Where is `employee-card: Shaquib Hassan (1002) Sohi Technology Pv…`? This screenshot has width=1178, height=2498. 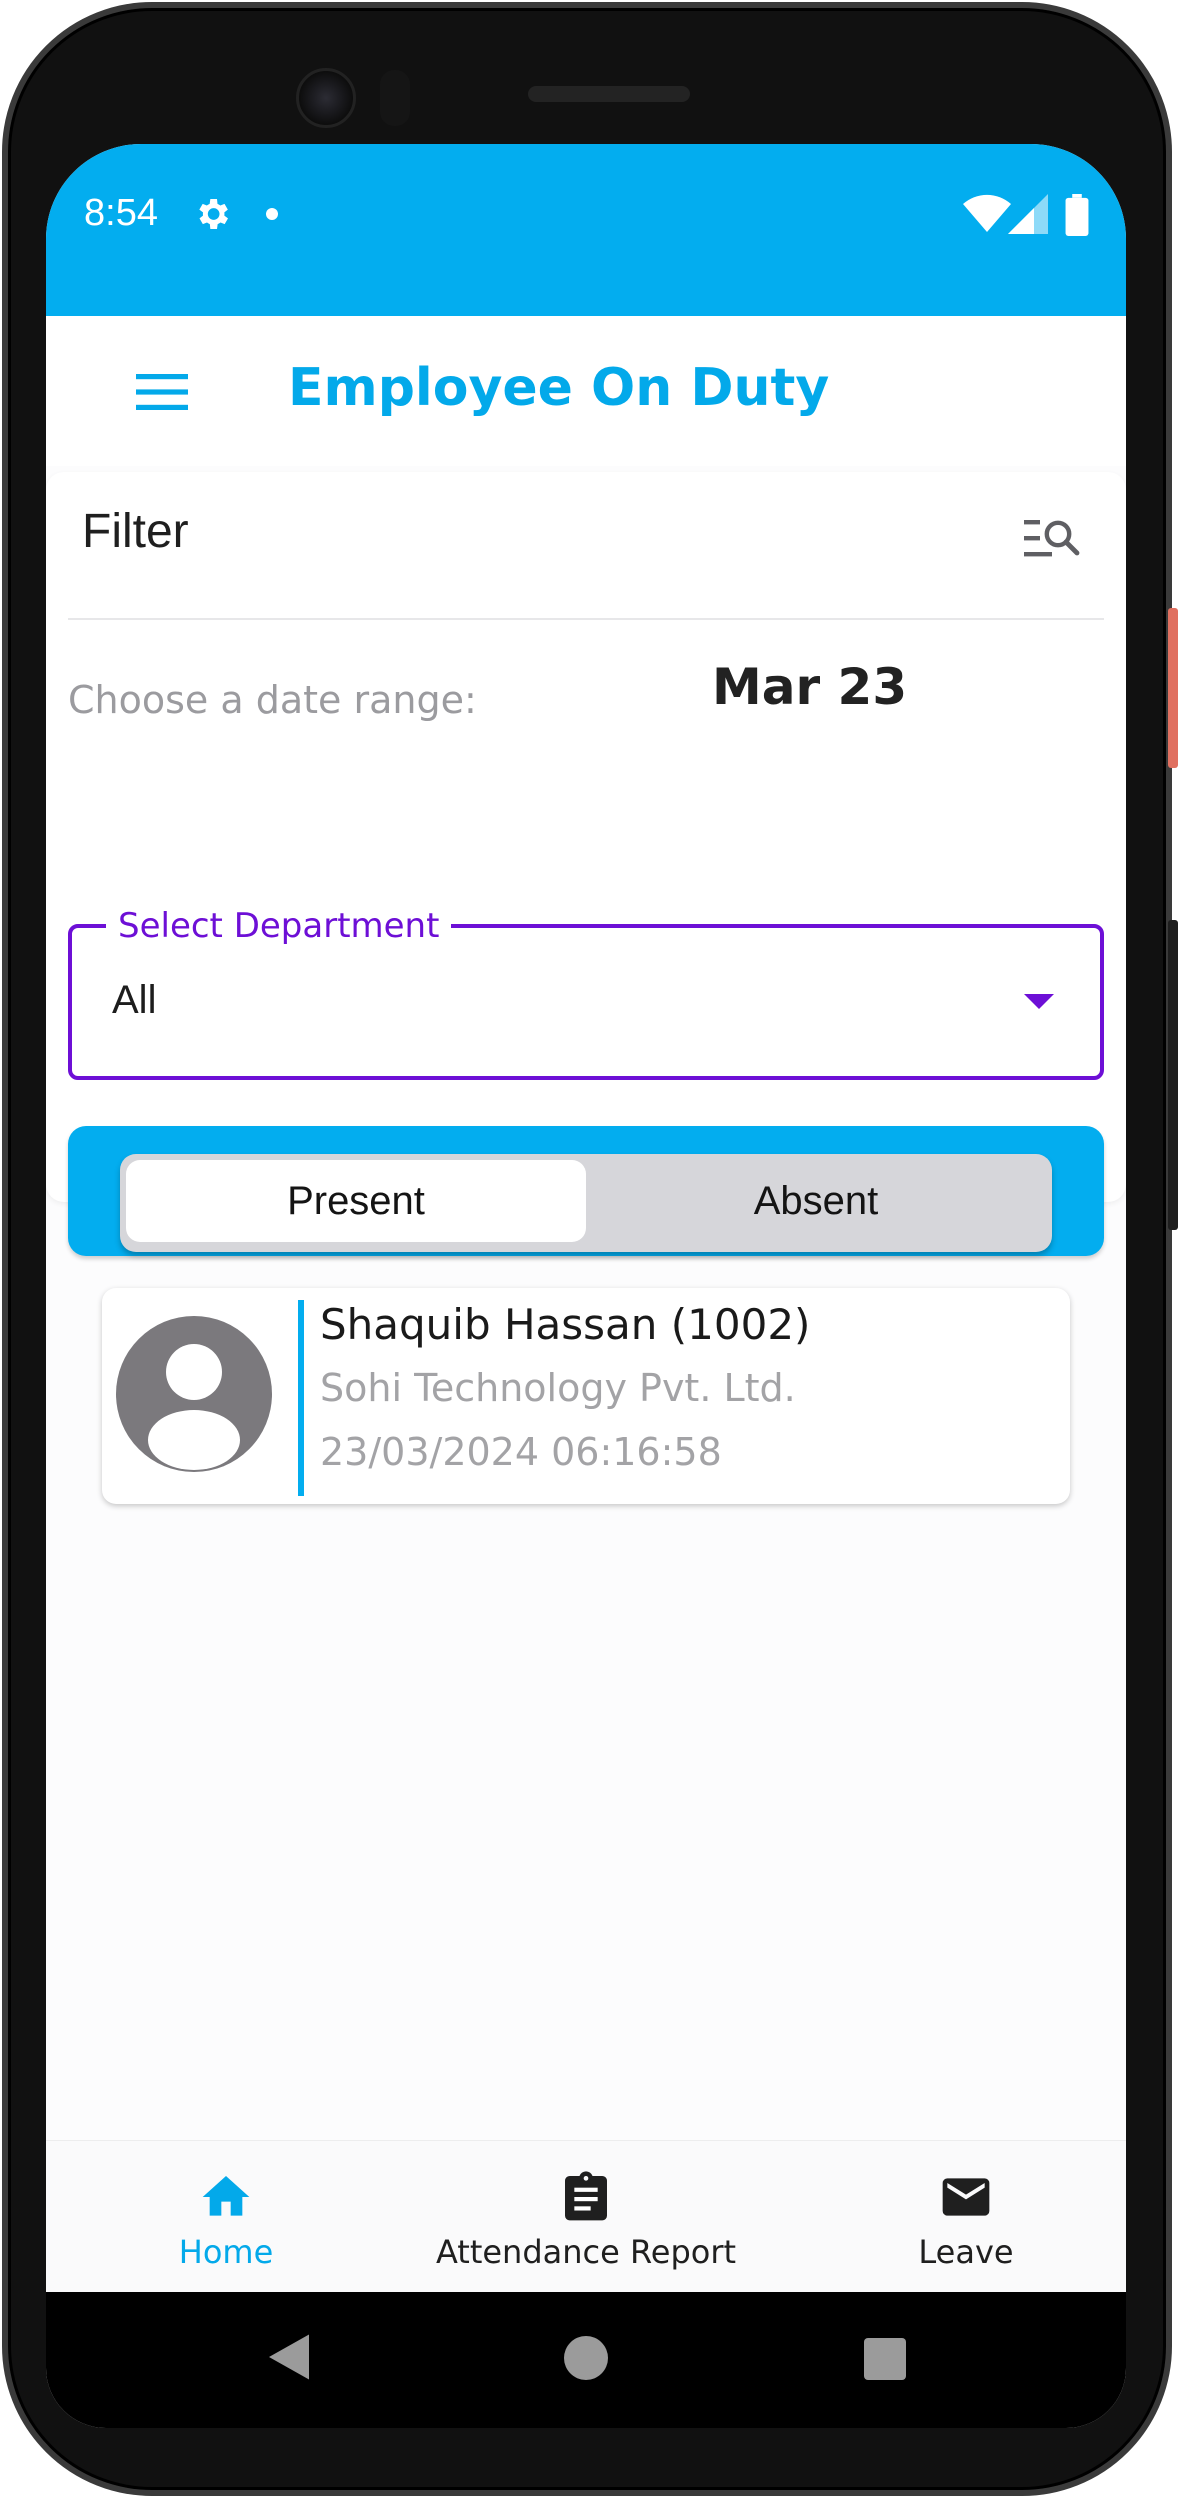 employee-card: Shaquib Hassan (1002) Sohi Technology Pv… is located at coordinates (586, 1396).